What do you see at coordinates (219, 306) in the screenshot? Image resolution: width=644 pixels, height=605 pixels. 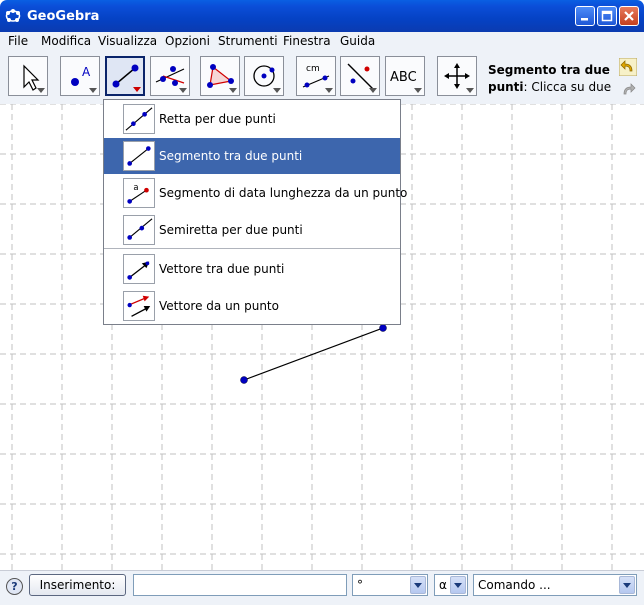 I see `dropdown-item-label: Vettore da un punto` at bounding box center [219, 306].